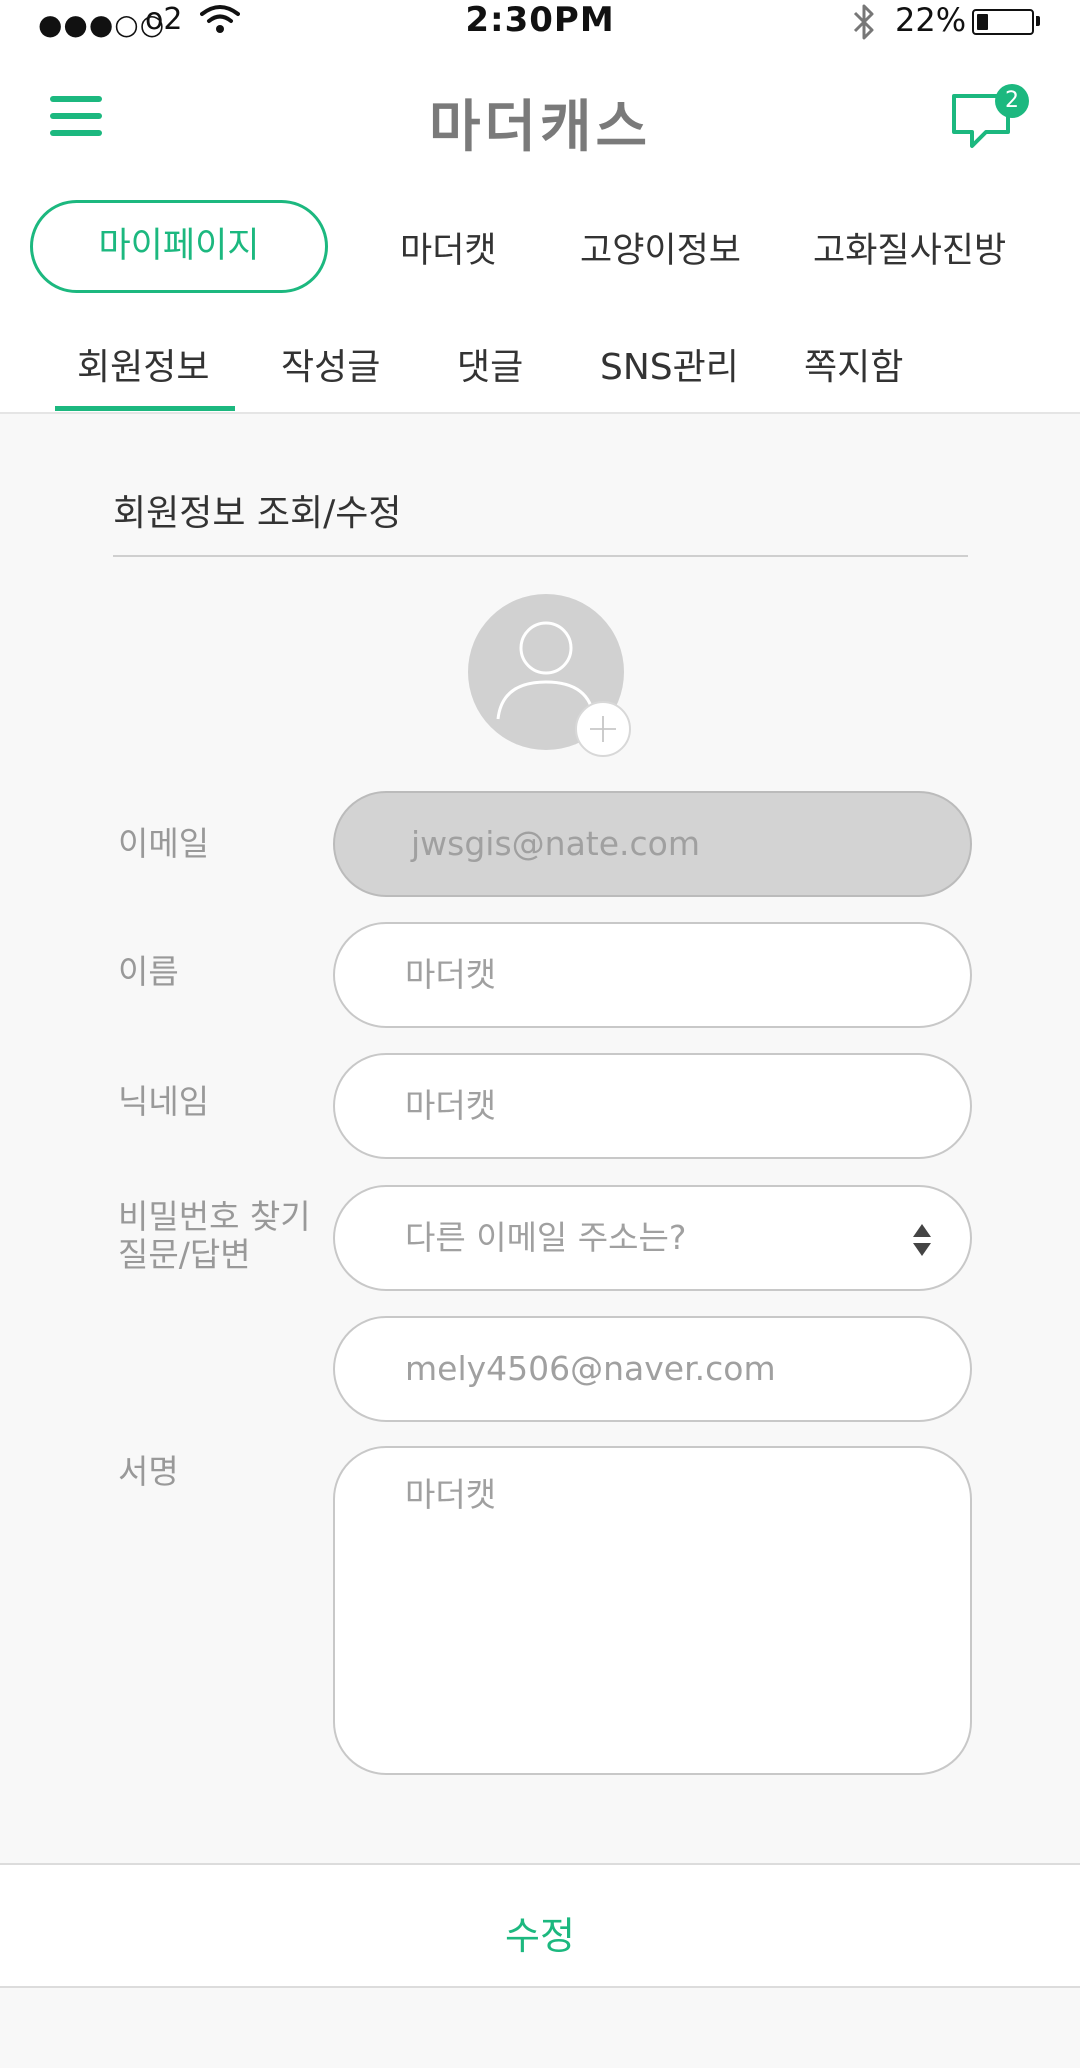  Describe the element at coordinates (451, 1494) in the screenshot. I see `signature-value: 마더캣` at that location.